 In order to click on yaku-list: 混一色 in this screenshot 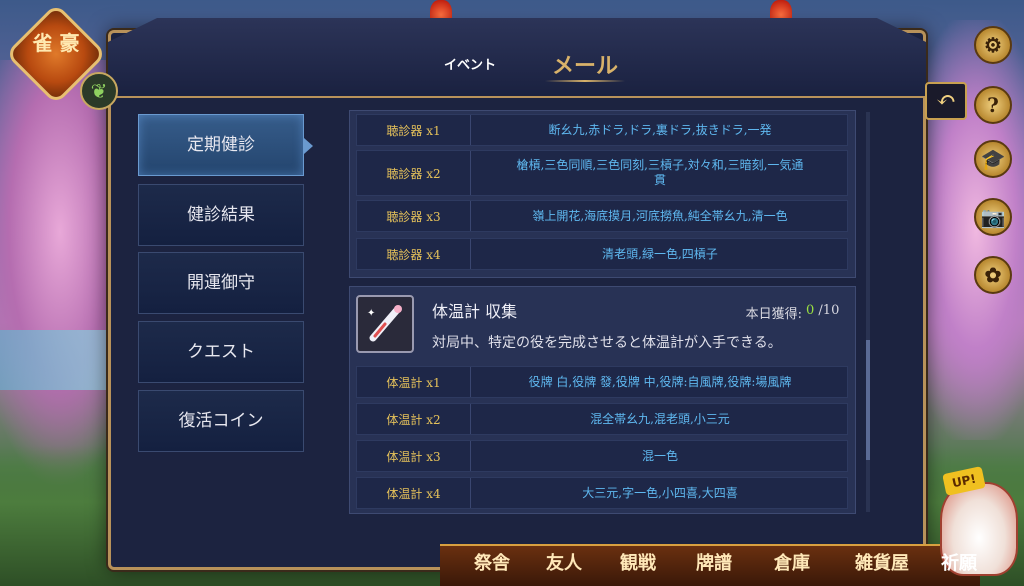, I will do `click(659, 455)`.